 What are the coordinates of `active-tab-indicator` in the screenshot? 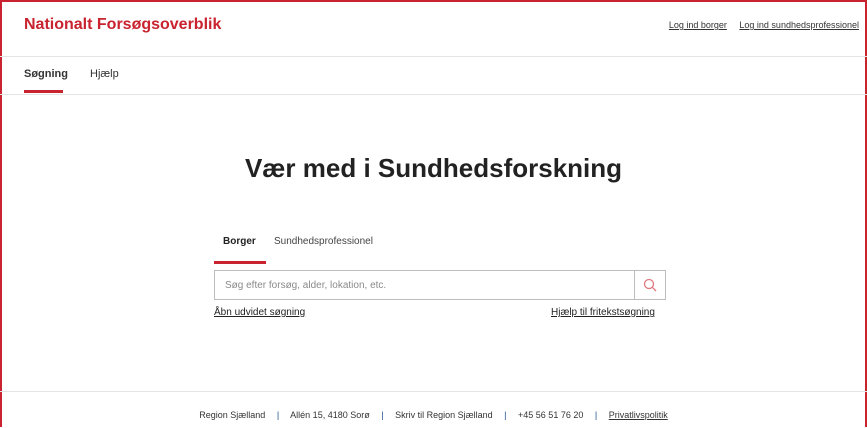 It's located at (43, 91).